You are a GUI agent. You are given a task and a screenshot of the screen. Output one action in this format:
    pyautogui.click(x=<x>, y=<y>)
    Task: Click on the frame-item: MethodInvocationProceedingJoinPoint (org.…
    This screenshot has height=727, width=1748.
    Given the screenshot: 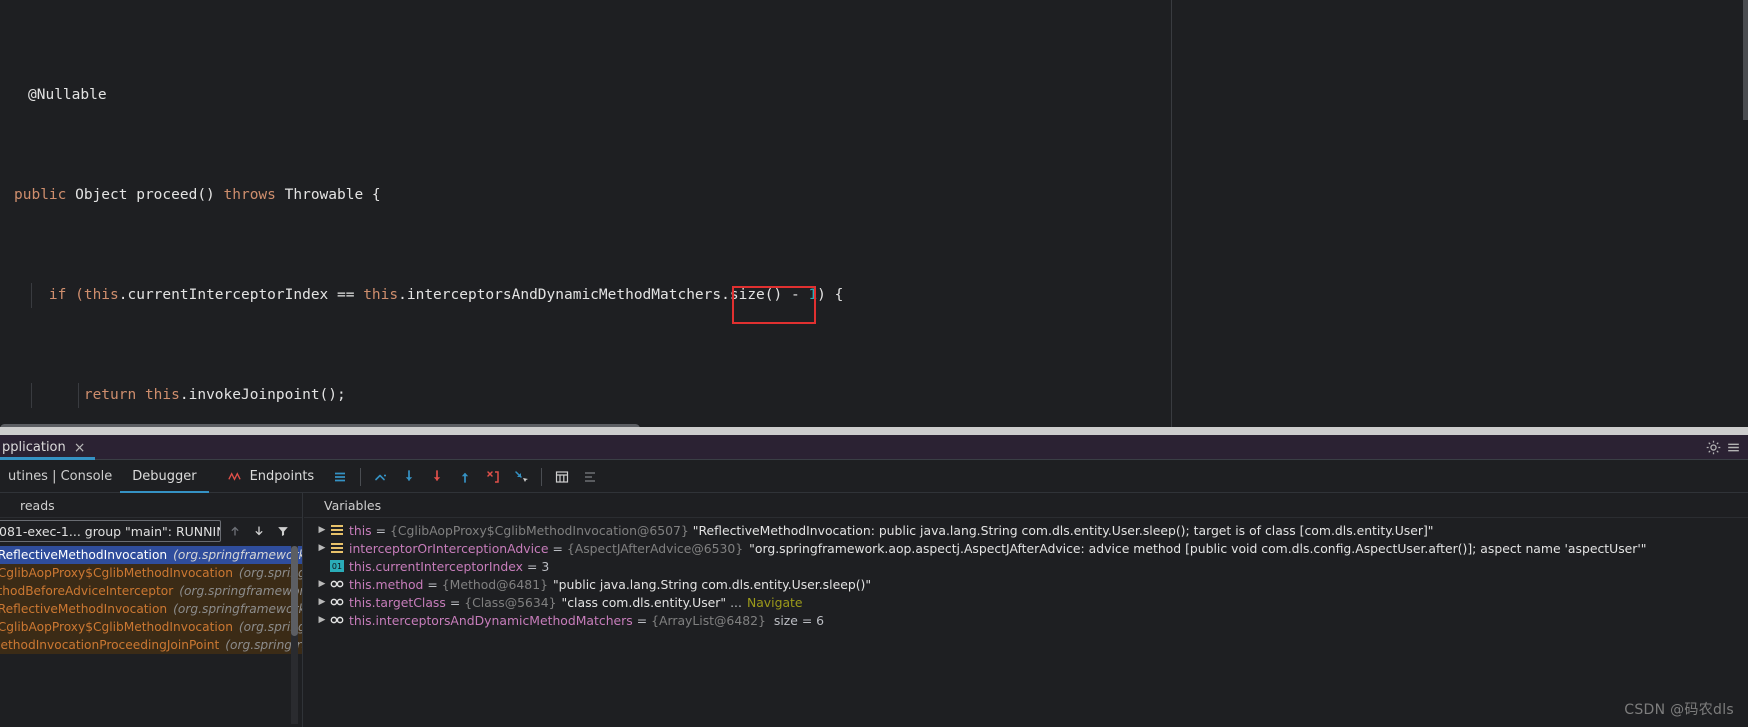 What is the action you would take?
    pyautogui.click(x=151, y=645)
    